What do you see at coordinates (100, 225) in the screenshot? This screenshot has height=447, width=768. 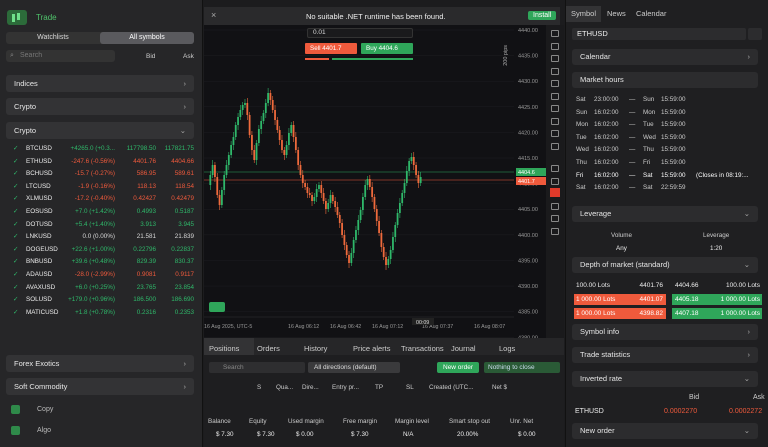 I see `symbol-row: ✓ DOTUSD +5.4 (+1.40%) 3.913 3.945` at bounding box center [100, 225].